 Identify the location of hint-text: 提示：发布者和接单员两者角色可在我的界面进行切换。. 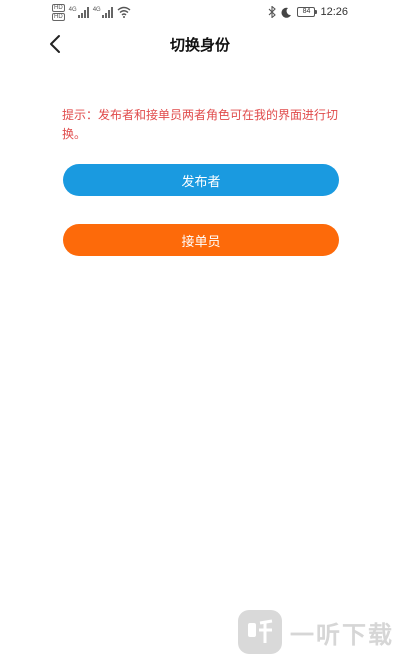
(200, 124).